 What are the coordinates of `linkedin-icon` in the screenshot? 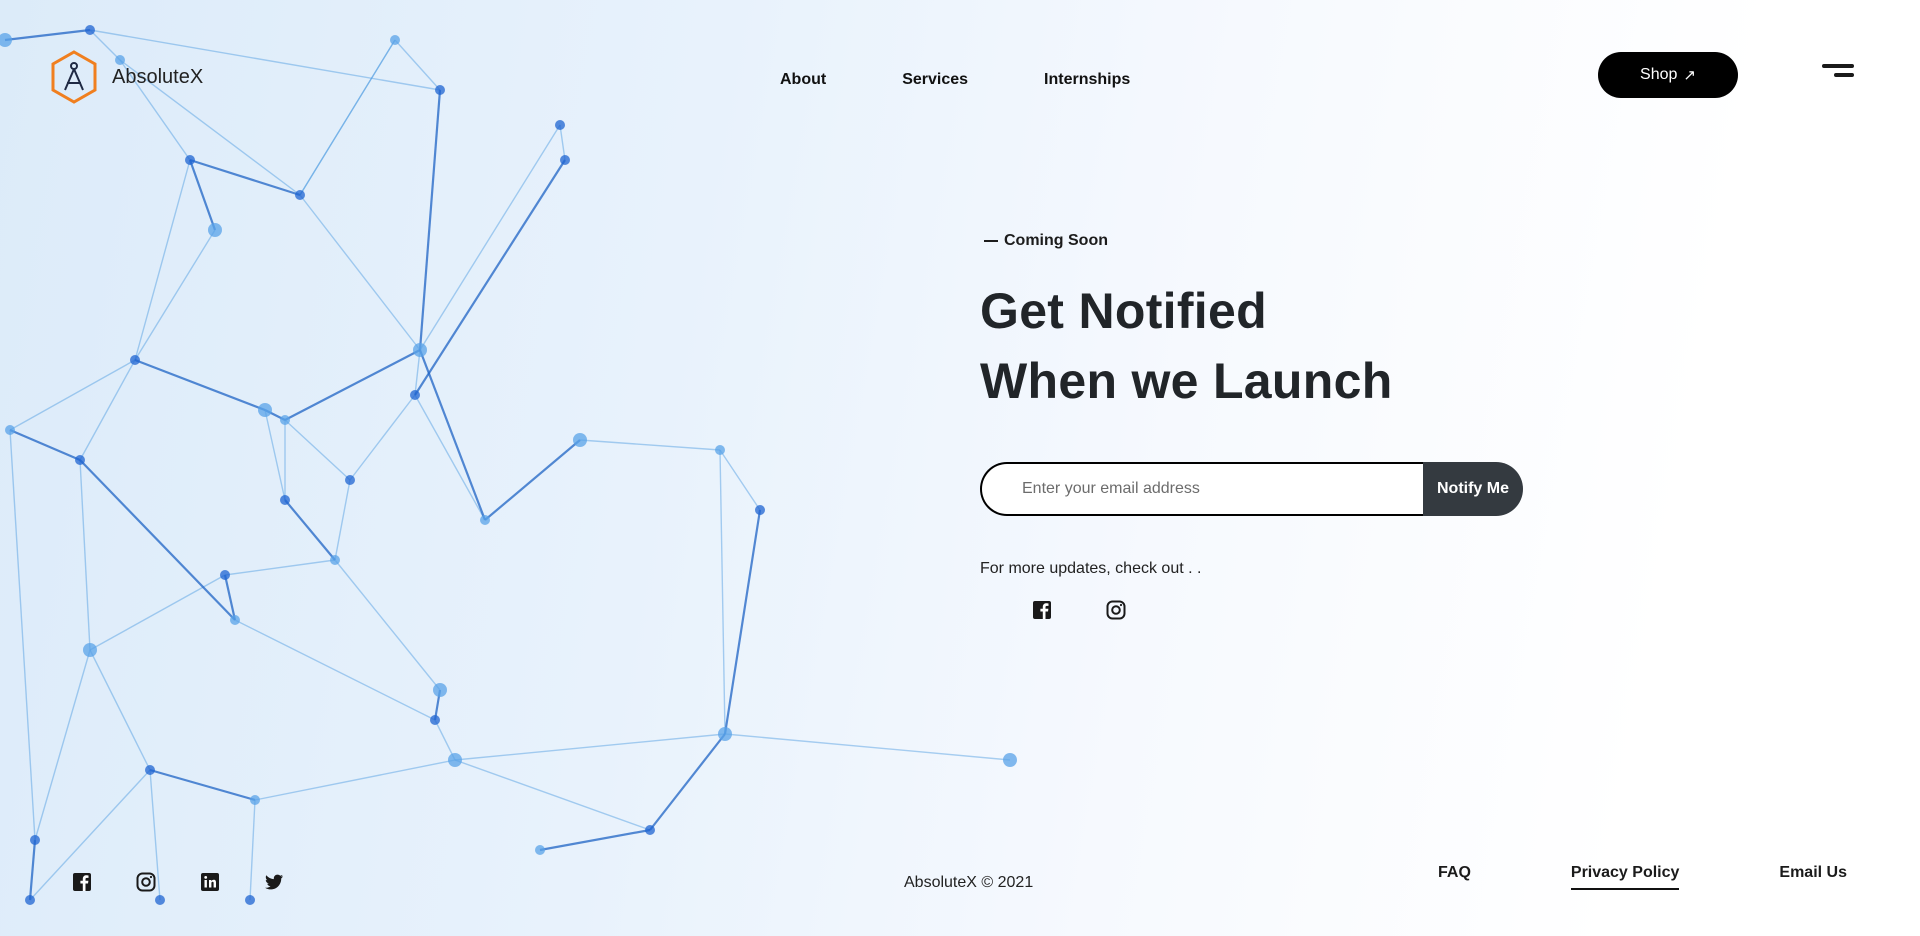 It's located at (210, 882).